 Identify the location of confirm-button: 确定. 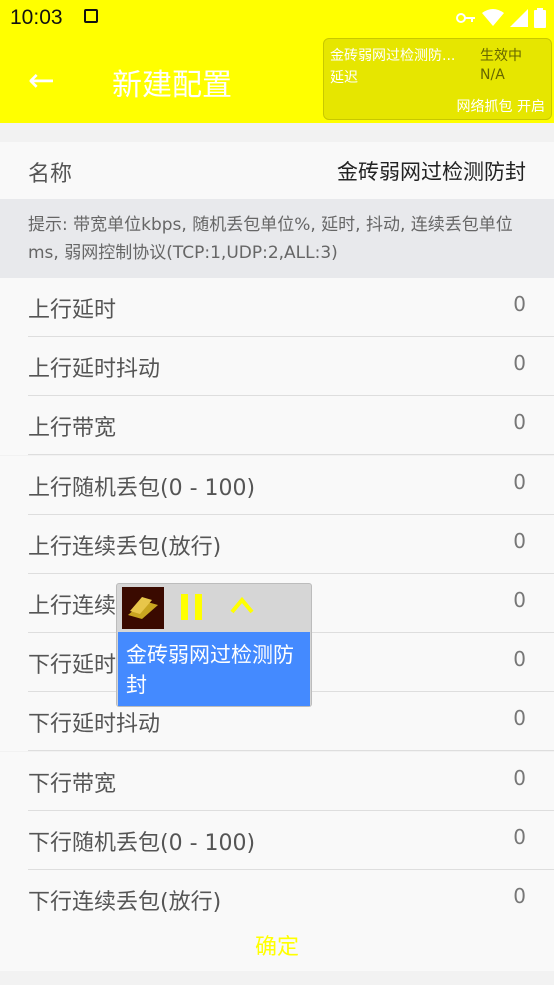
(277, 945).